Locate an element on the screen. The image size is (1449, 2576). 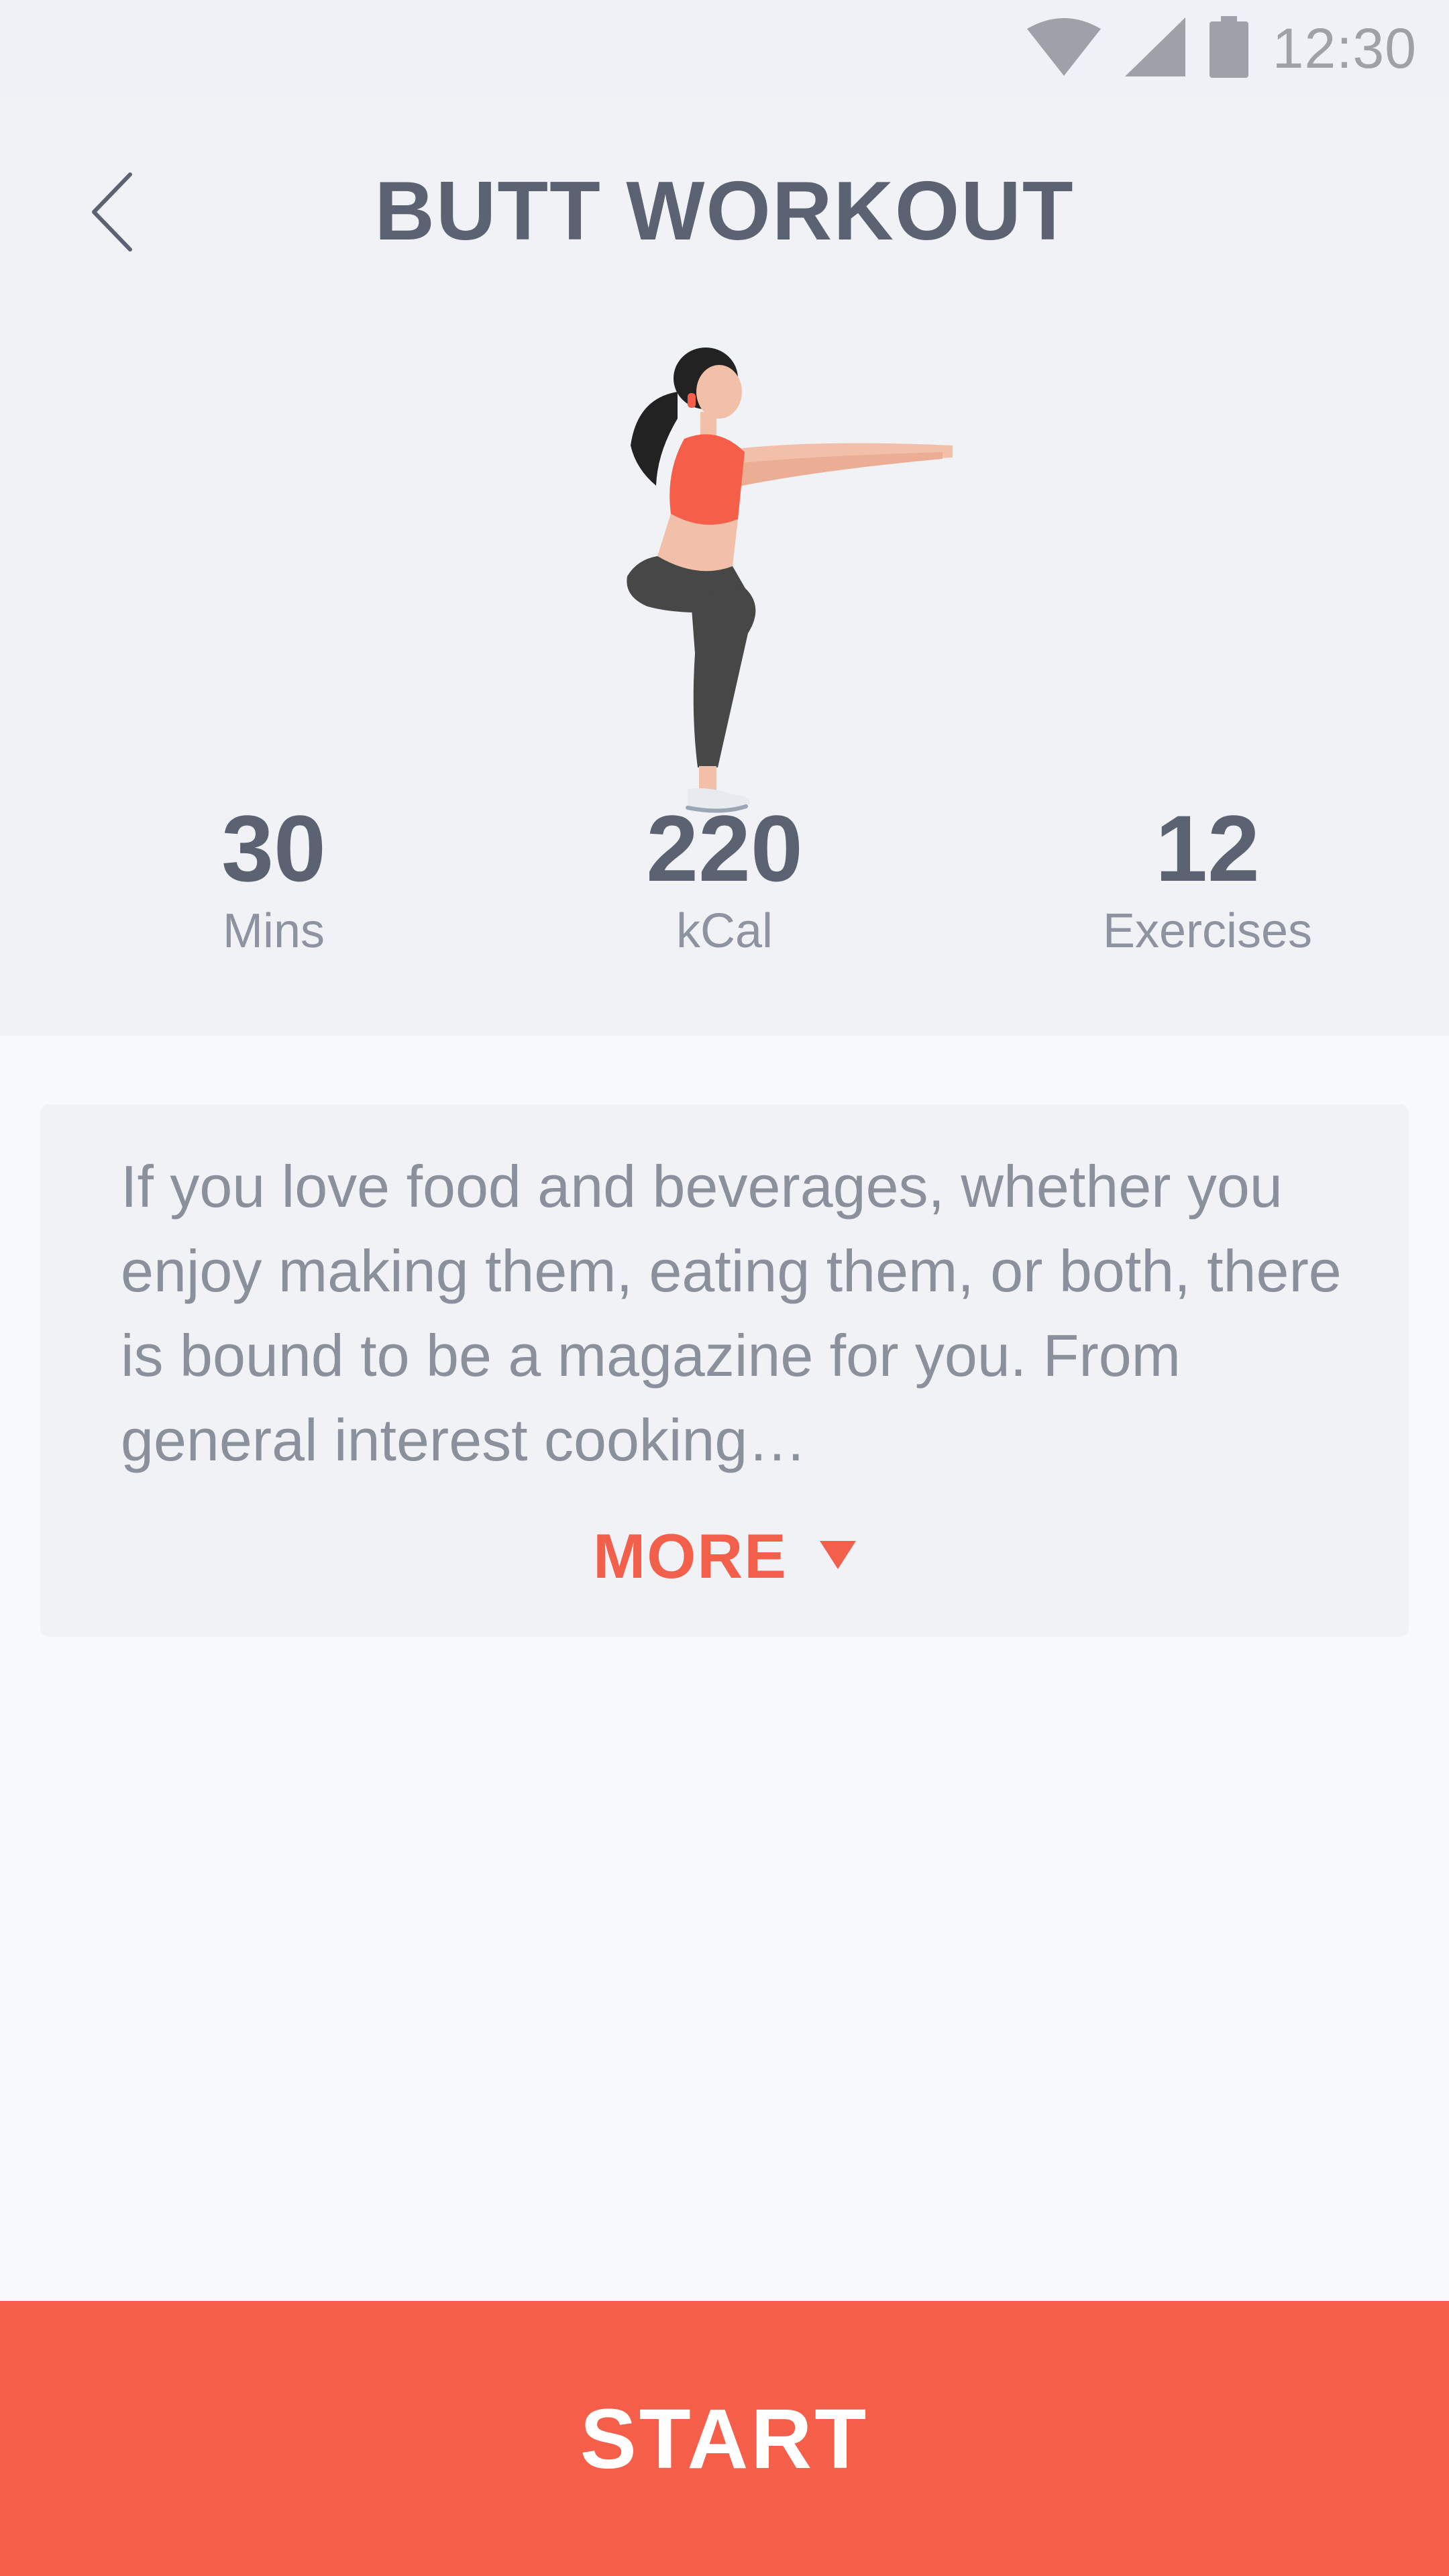
stat-value: 30 is located at coordinates (273, 848).